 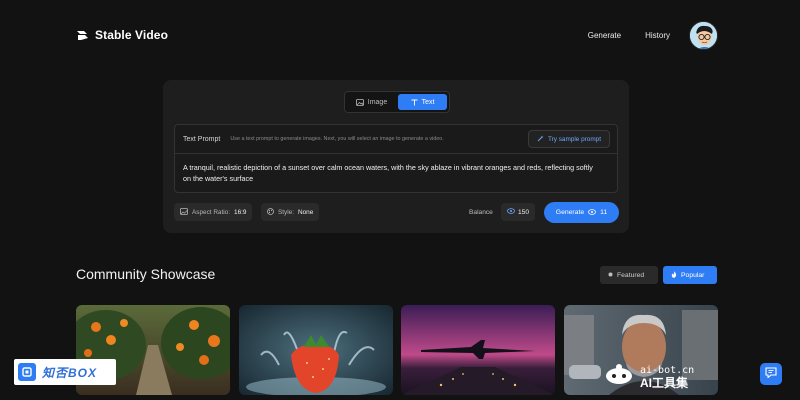 I want to click on generate-button: Generate 11, so click(x=581, y=212).